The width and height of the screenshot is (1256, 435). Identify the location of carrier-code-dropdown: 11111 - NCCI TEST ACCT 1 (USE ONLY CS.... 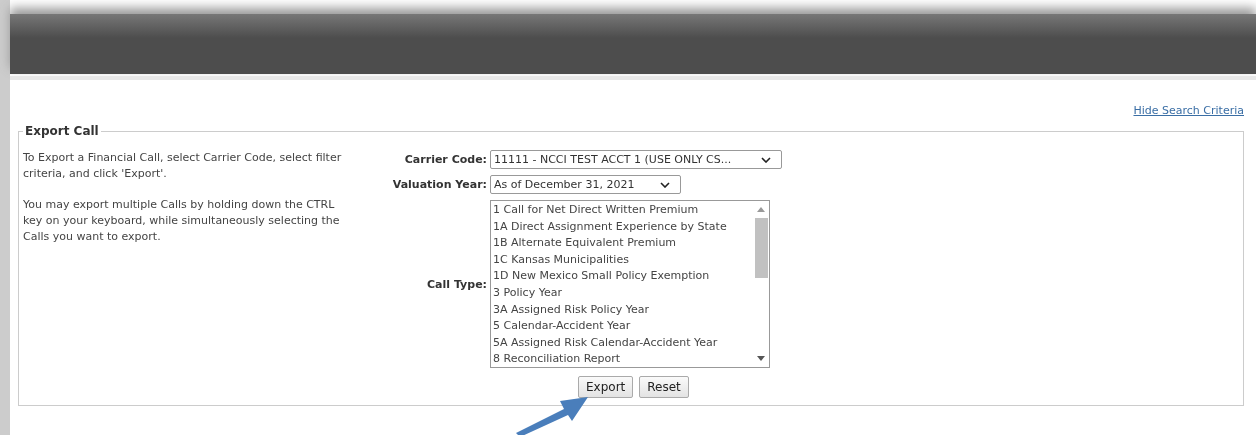
(636, 159).